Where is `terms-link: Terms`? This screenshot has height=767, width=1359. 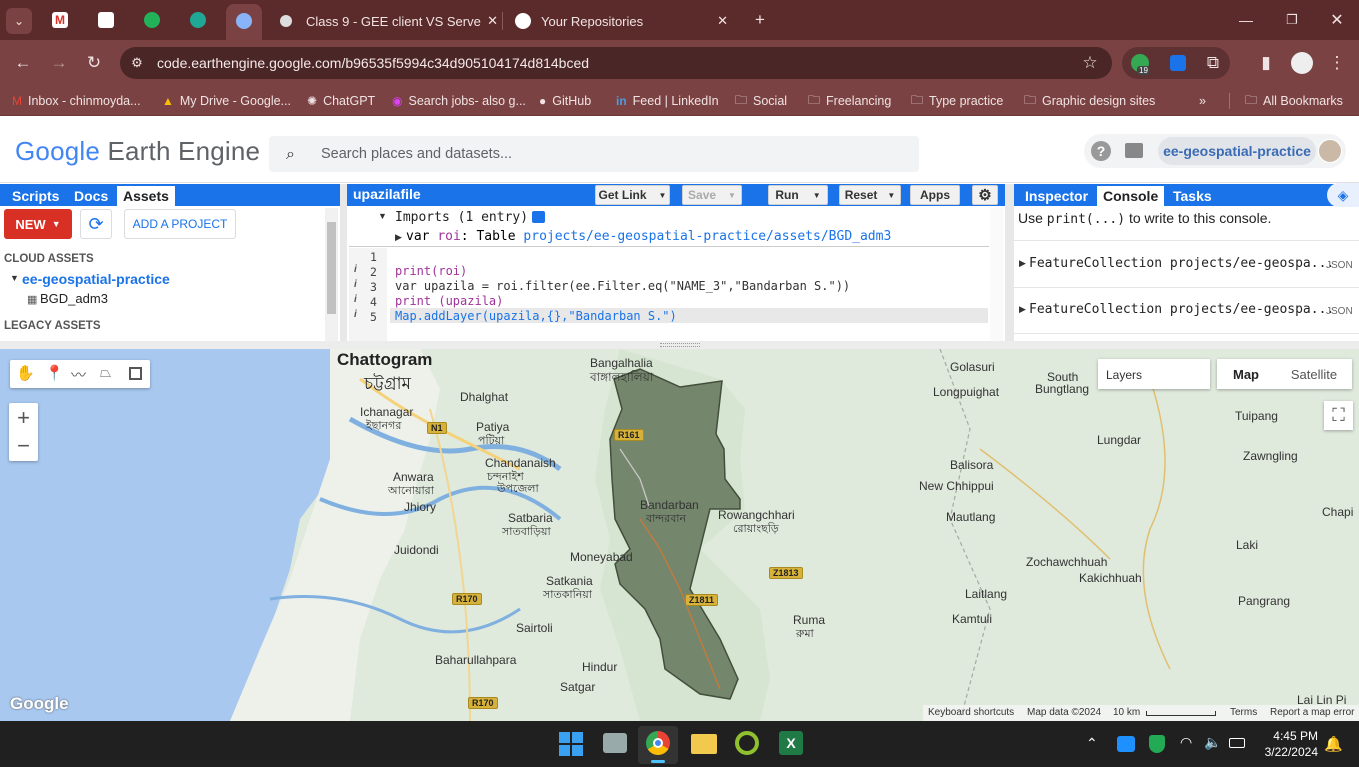
terms-link: Terms is located at coordinates (1243, 712).